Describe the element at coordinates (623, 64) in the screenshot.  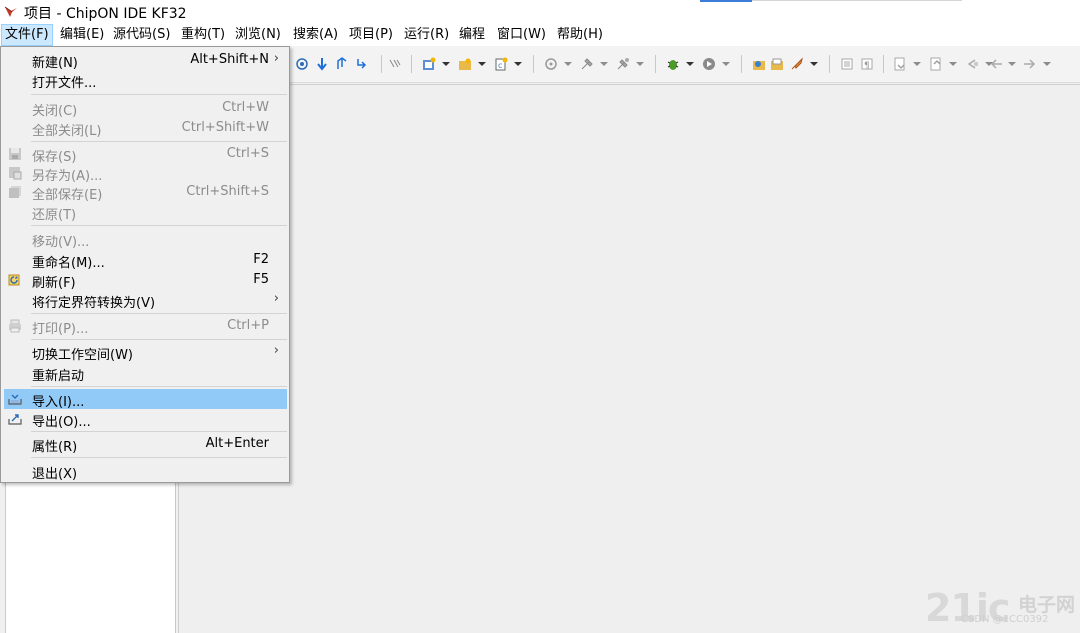
I see `build-all-icon` at that location.